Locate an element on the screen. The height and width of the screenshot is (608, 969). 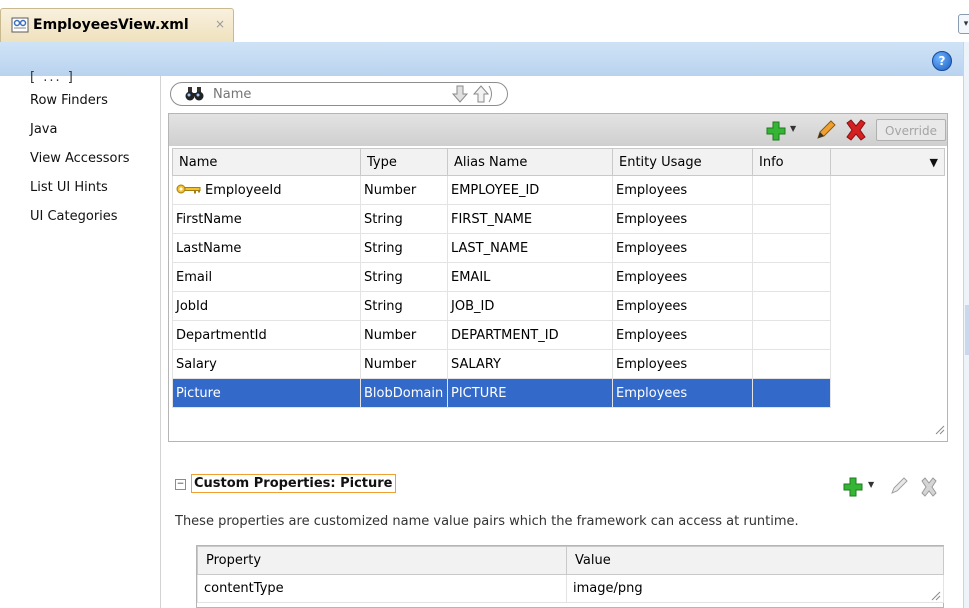
custom-properties-panel: Property Value contentType image/png is located at coordinates (570, 576).